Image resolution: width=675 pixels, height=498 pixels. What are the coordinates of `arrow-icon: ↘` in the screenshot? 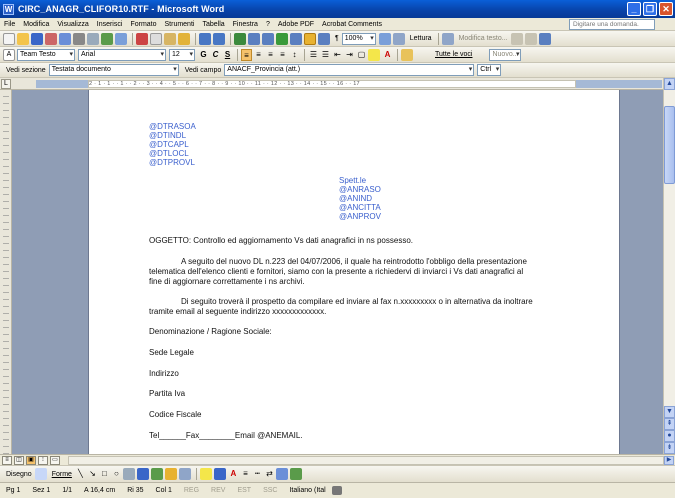 It's located at (92, 474).